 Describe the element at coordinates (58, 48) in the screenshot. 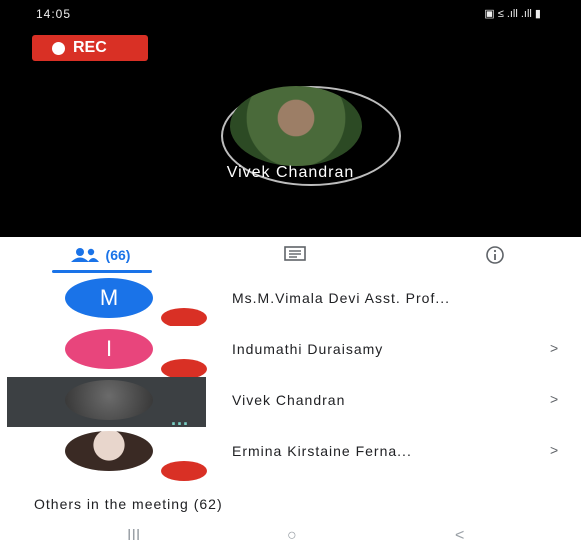

I see `record-dot-icon` at that location.